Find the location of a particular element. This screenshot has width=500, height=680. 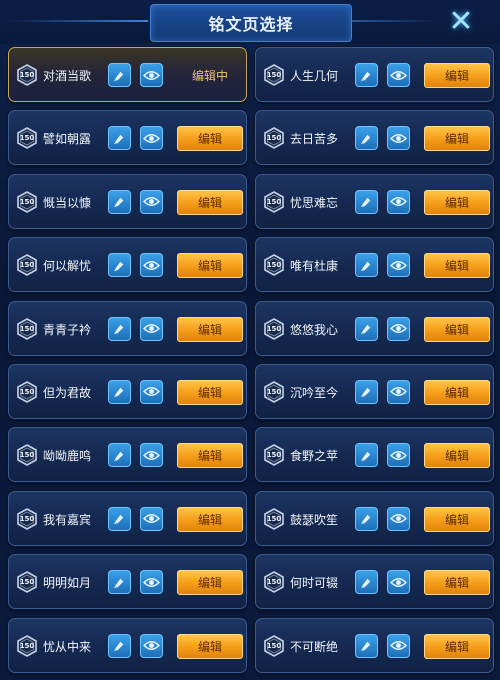

inscription-page-card: 150 譬如朝露 编辑 is located at coordinates (127, 138).